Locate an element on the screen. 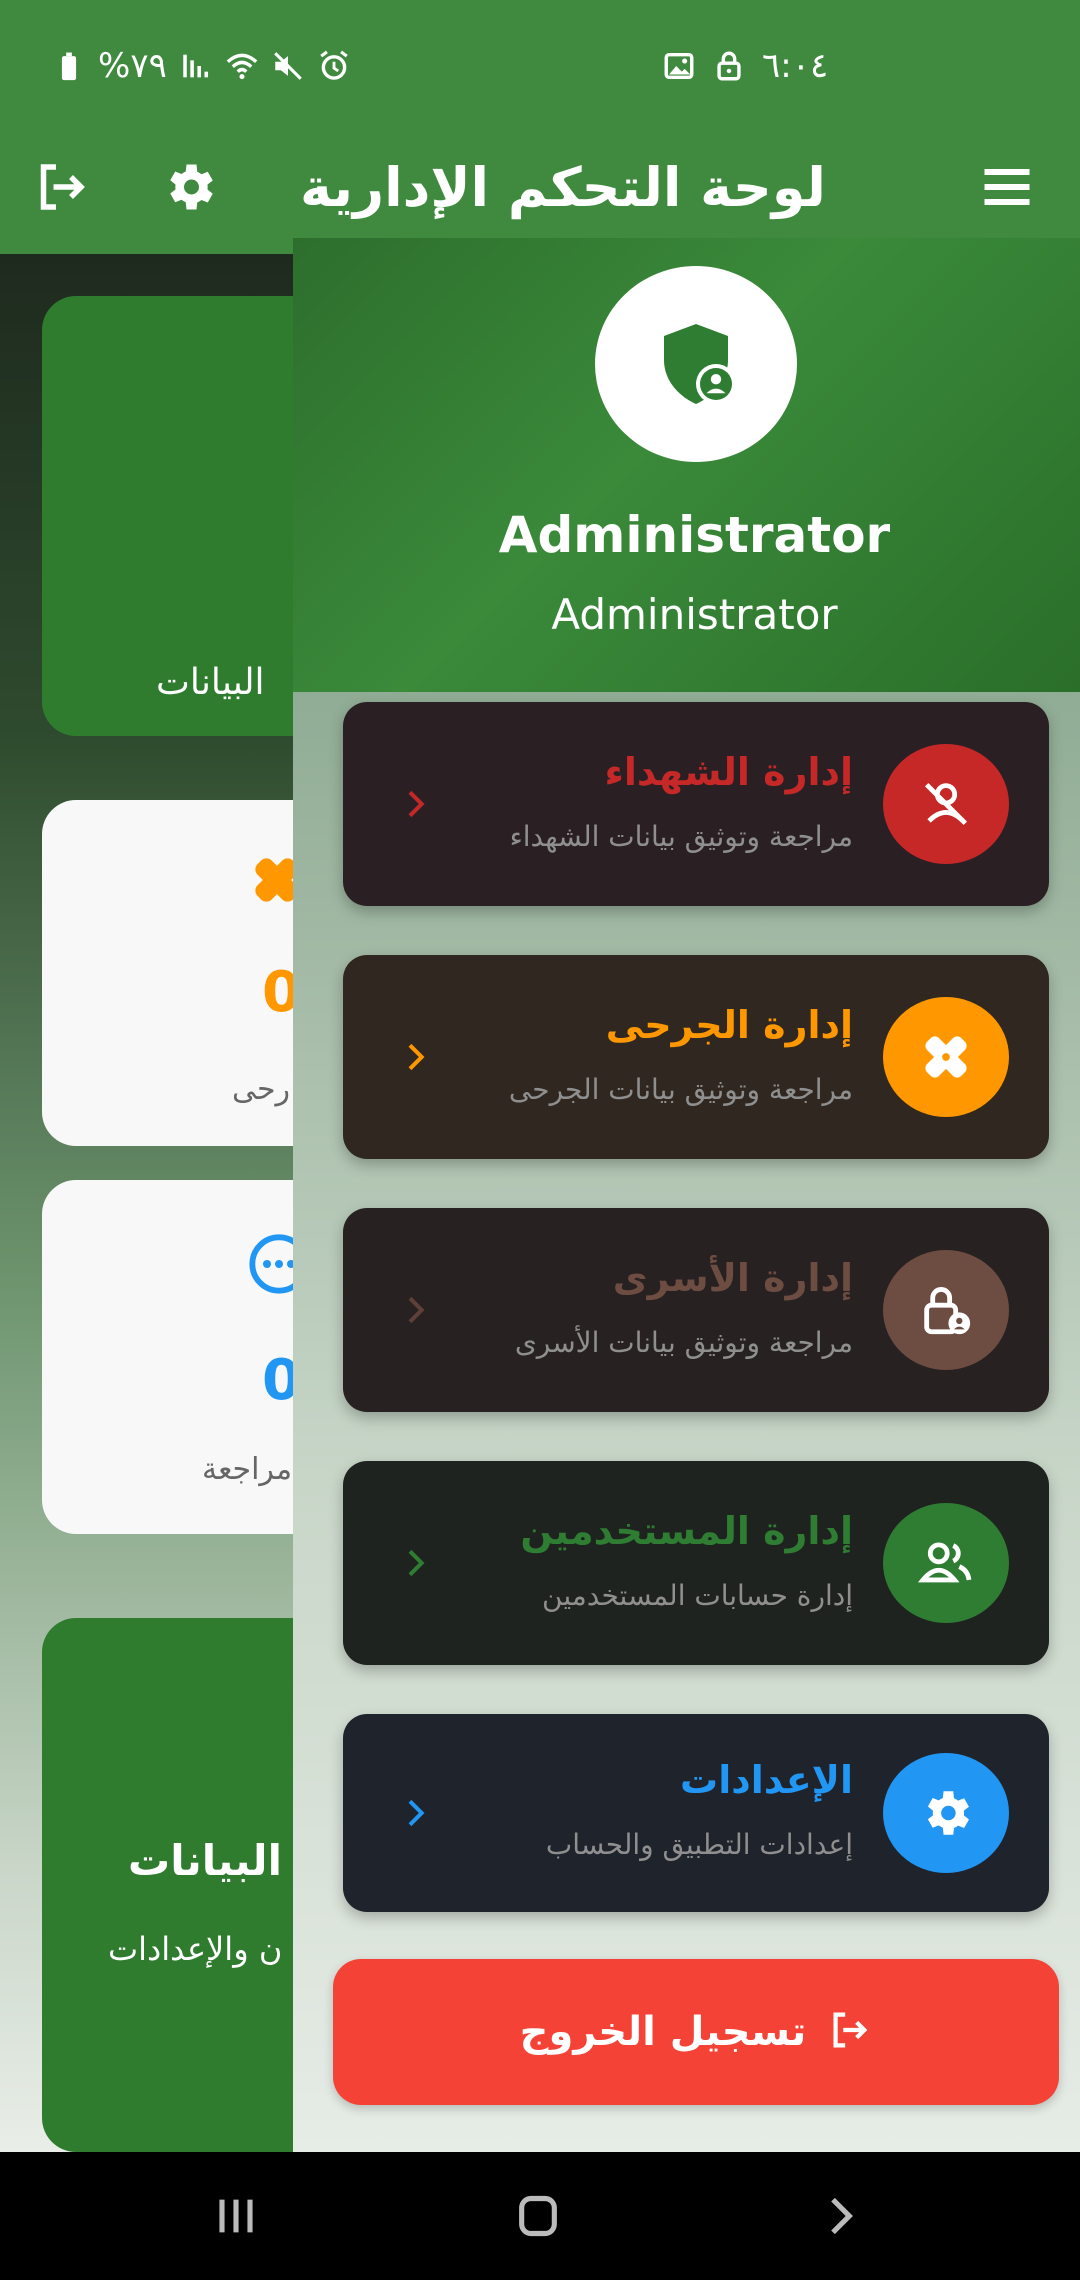 The width and height of the screenshot is (1080, 2280). page-title: لوحة التحكم الإدارية is located at coordinates (563, 187).